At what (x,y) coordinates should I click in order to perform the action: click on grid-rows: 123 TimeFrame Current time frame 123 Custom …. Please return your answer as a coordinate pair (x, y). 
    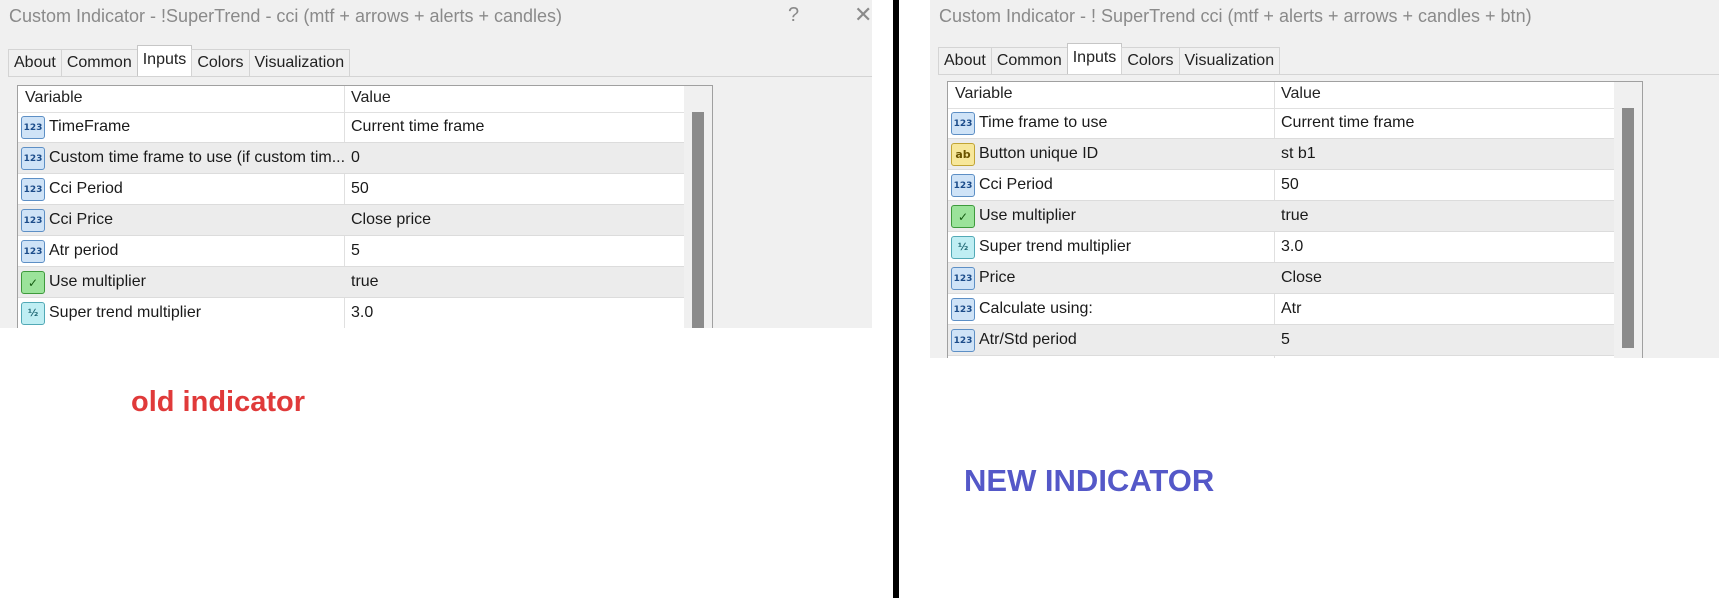
    Looking at the image, I should click on (351, 220).